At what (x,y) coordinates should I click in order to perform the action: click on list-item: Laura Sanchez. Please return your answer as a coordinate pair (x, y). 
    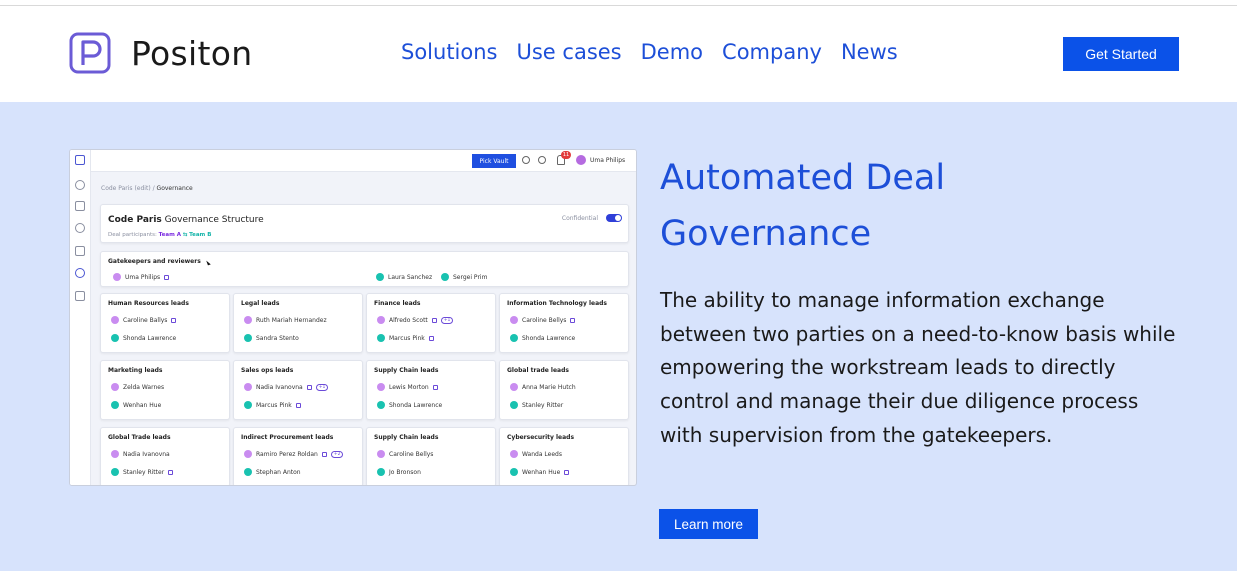
    Looking at the image, I should click on (404, 277).